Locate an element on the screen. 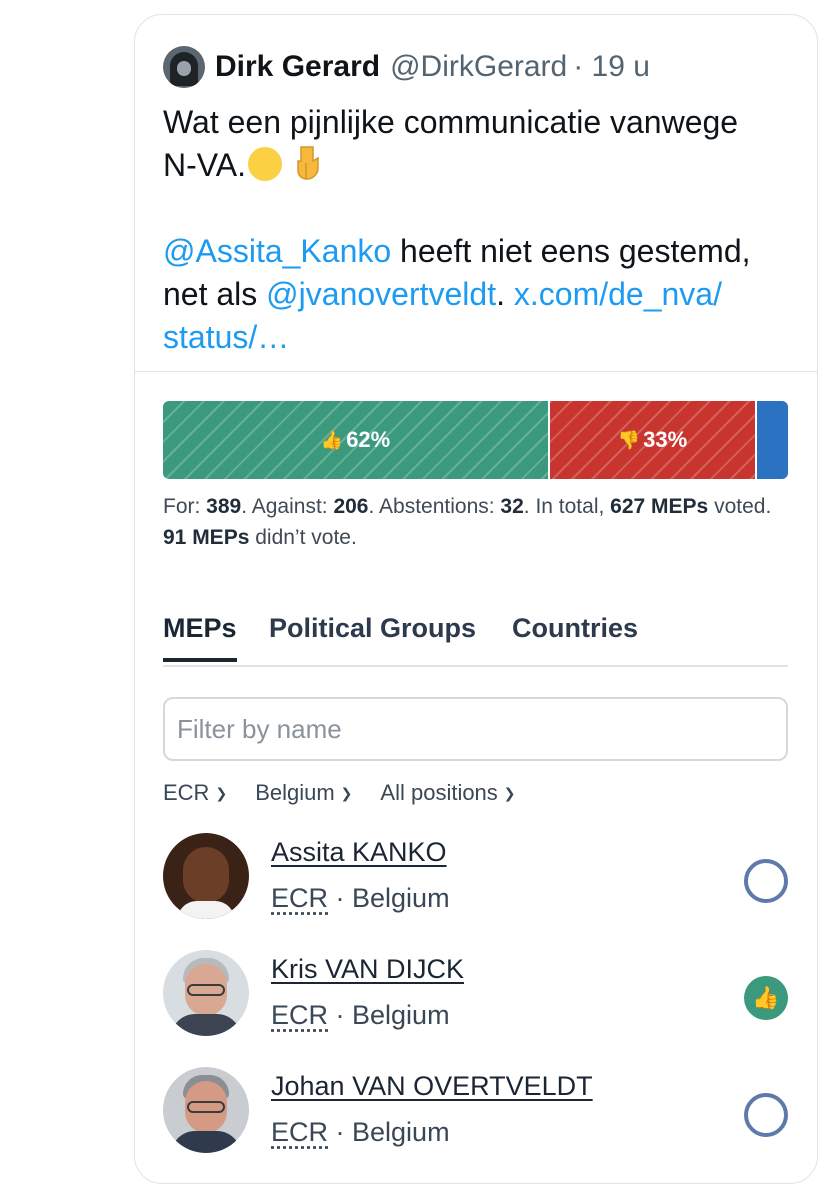  tab-countries: Countries is located at coordinates (575, 635).